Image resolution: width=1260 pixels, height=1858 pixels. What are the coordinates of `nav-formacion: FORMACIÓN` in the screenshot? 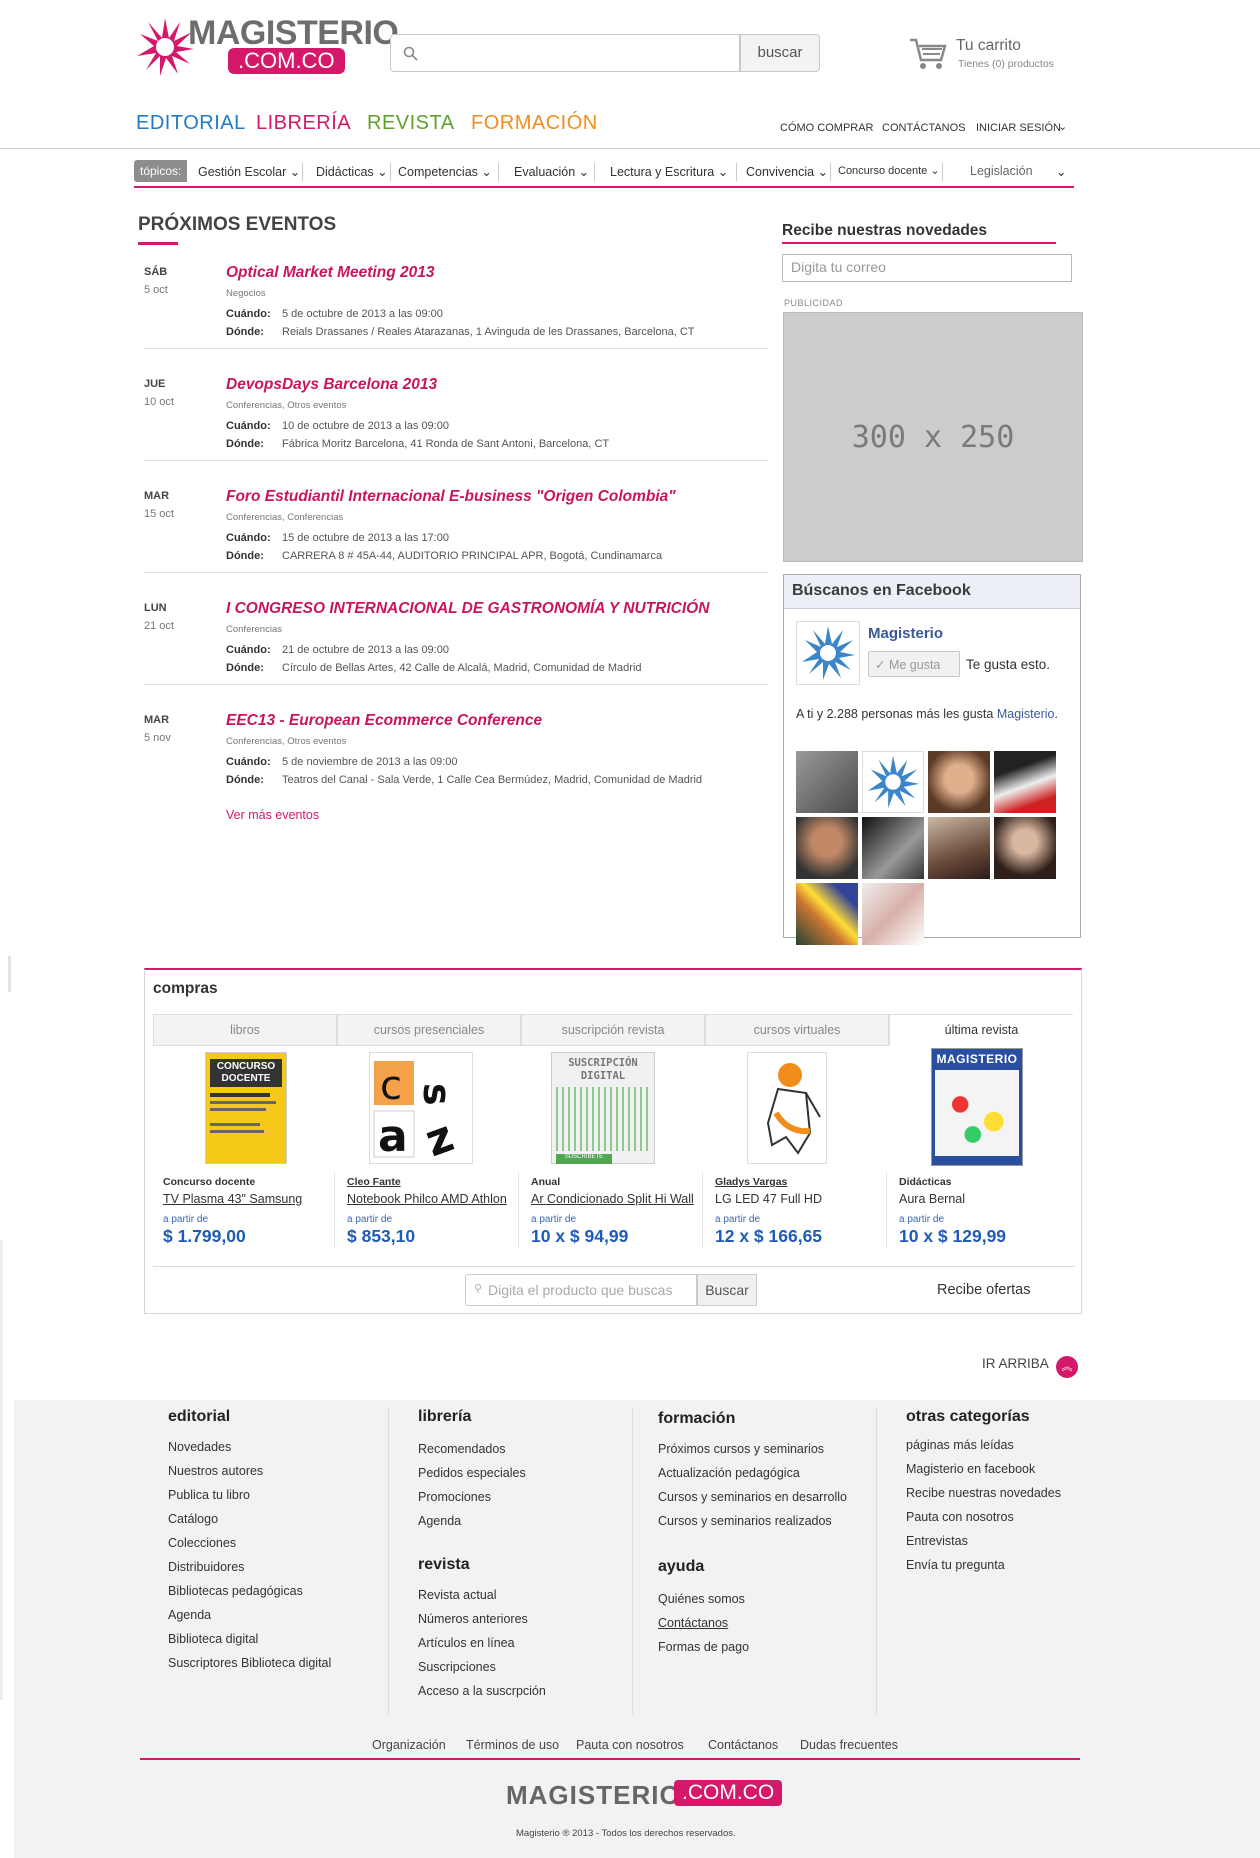 It's located at (534, 123).